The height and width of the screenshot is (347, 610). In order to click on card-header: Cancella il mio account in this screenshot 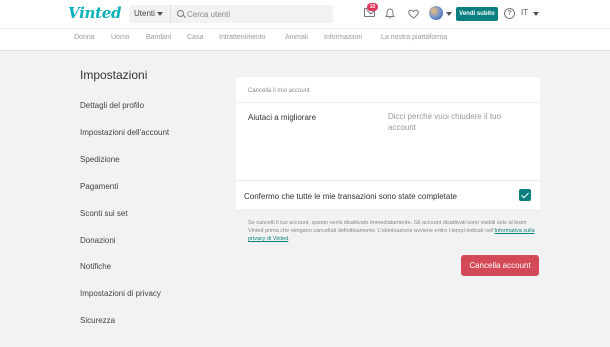, I will do `click(279, 91)`.